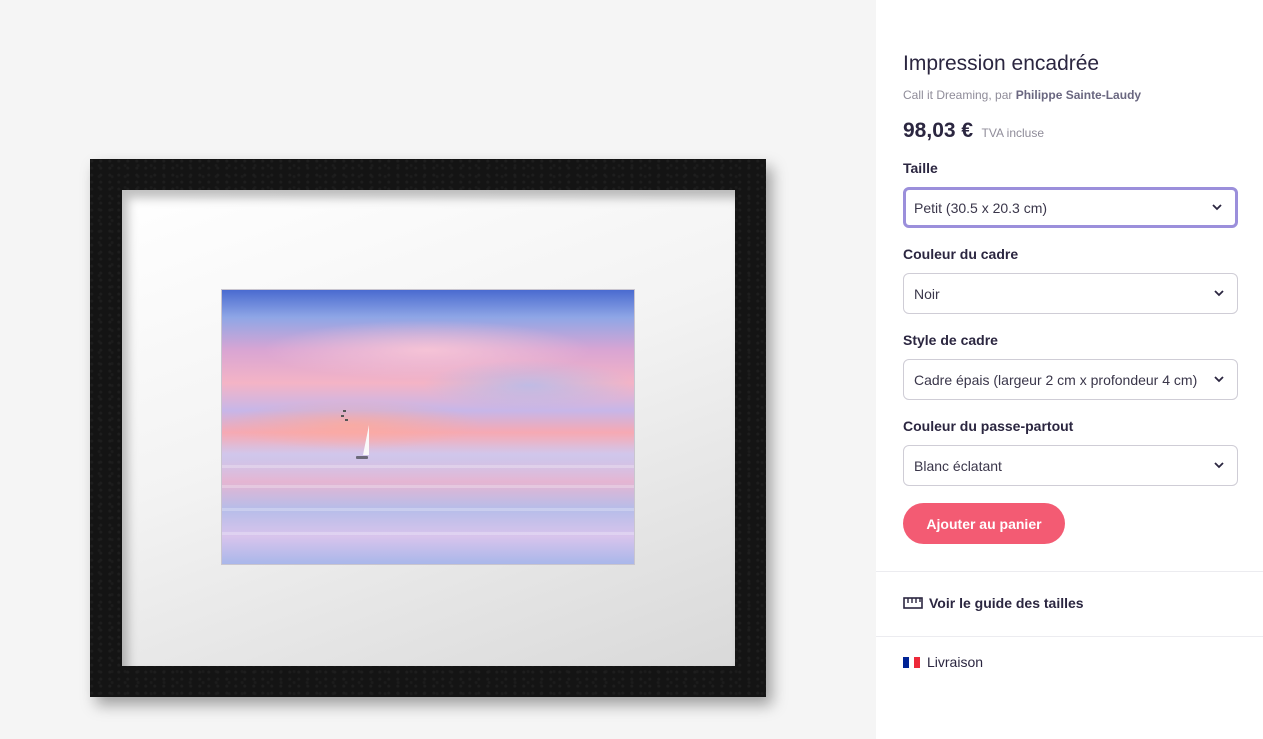  Describe the element at coordinates (1070, 465) in the screenshot. I see `mat-color-select: Blanc éclatant` at that location.